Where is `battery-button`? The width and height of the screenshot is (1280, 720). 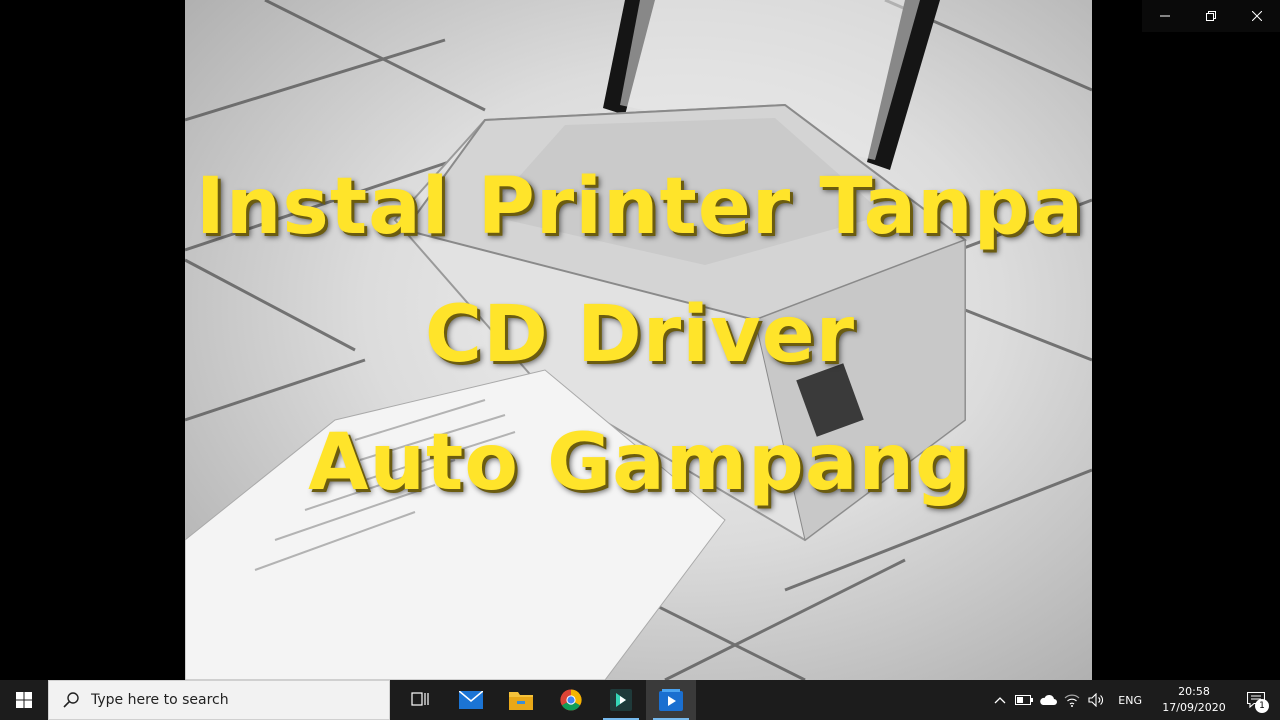 battery-button is located at coordinates (1024, 700).